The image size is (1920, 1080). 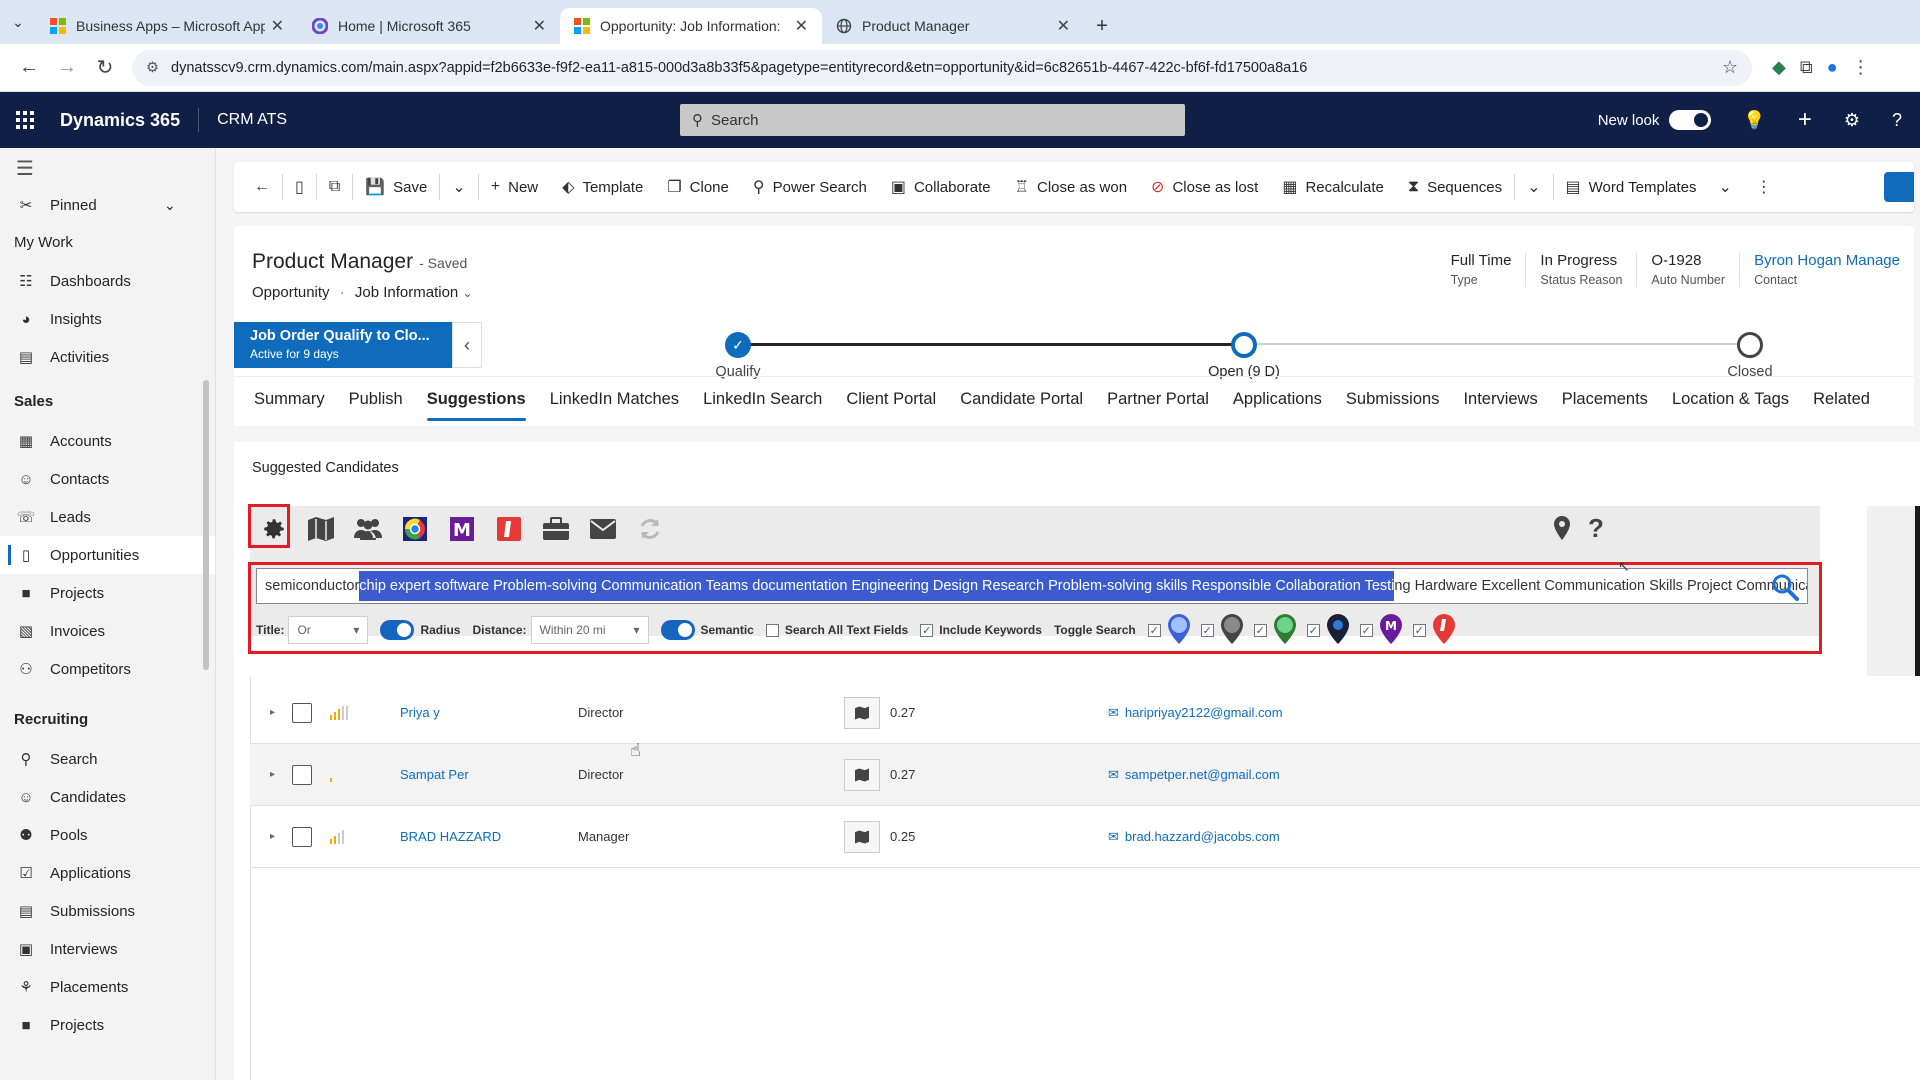 I want to click on tab-related: Related, so click(x=1841, y=400).